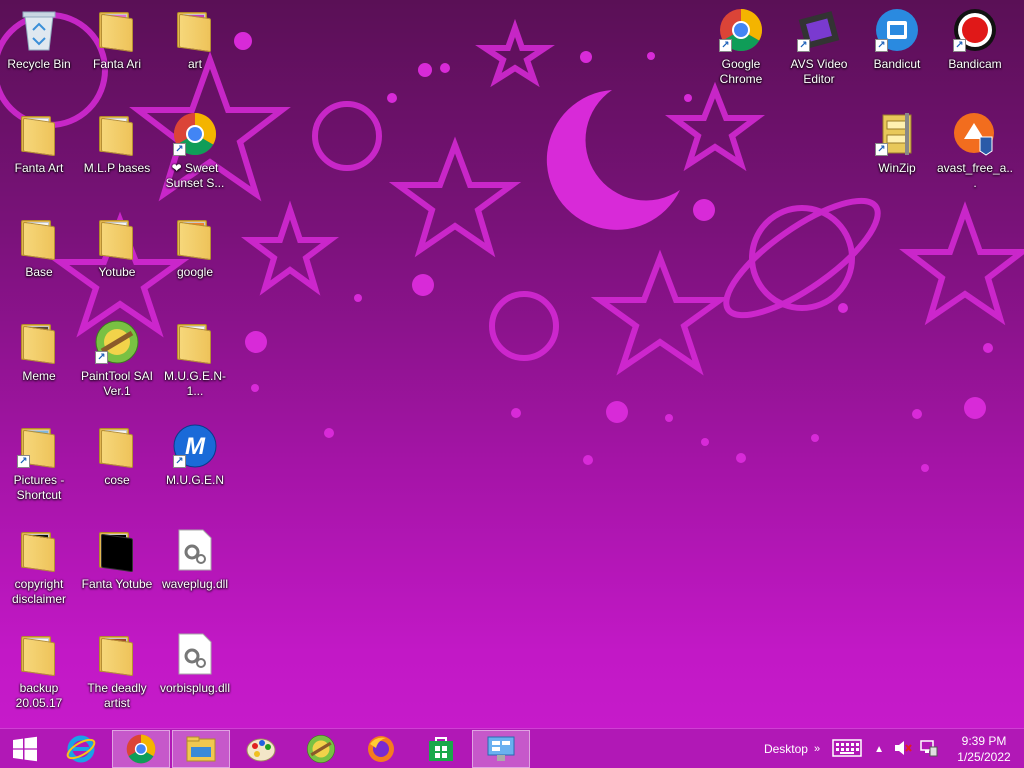 This screenshot has height=768, width=1024. I want to click on painttool-sai-icon, so click(321, 748).